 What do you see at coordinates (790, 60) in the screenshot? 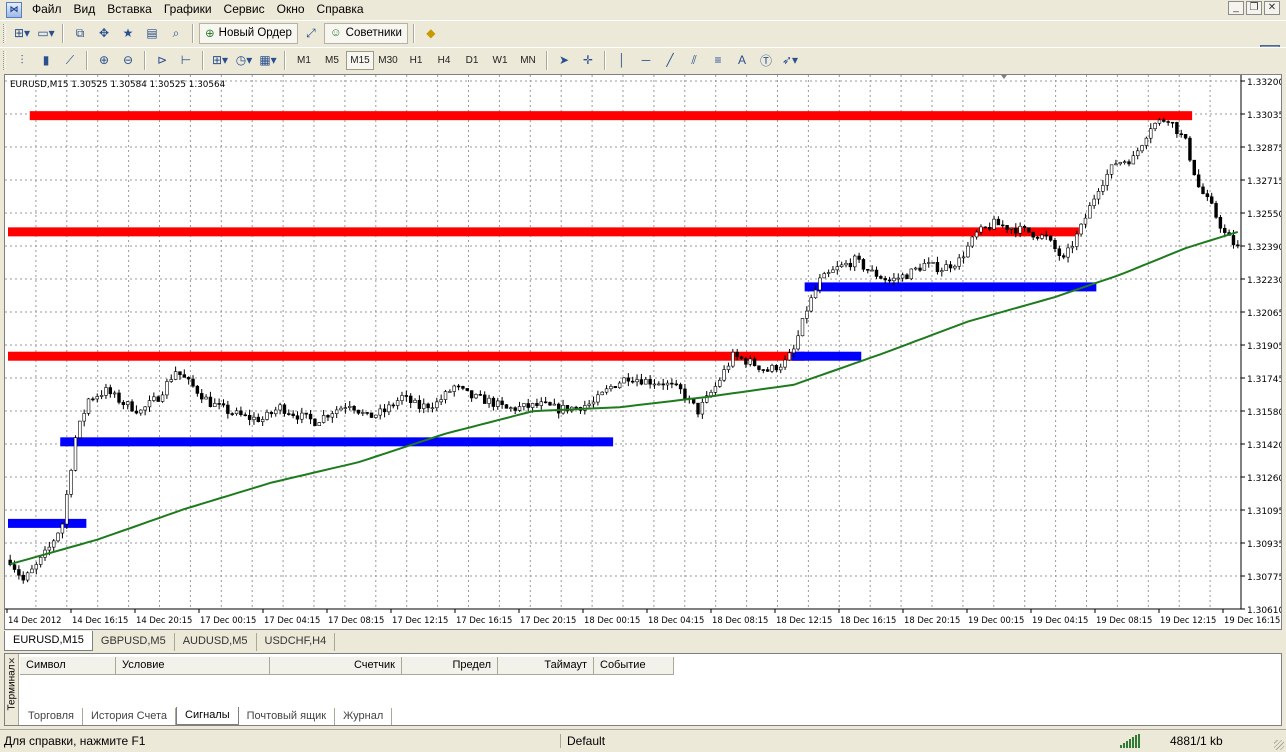
I see `arrows-icon: ➶▾` at bounding box center [790, 60].